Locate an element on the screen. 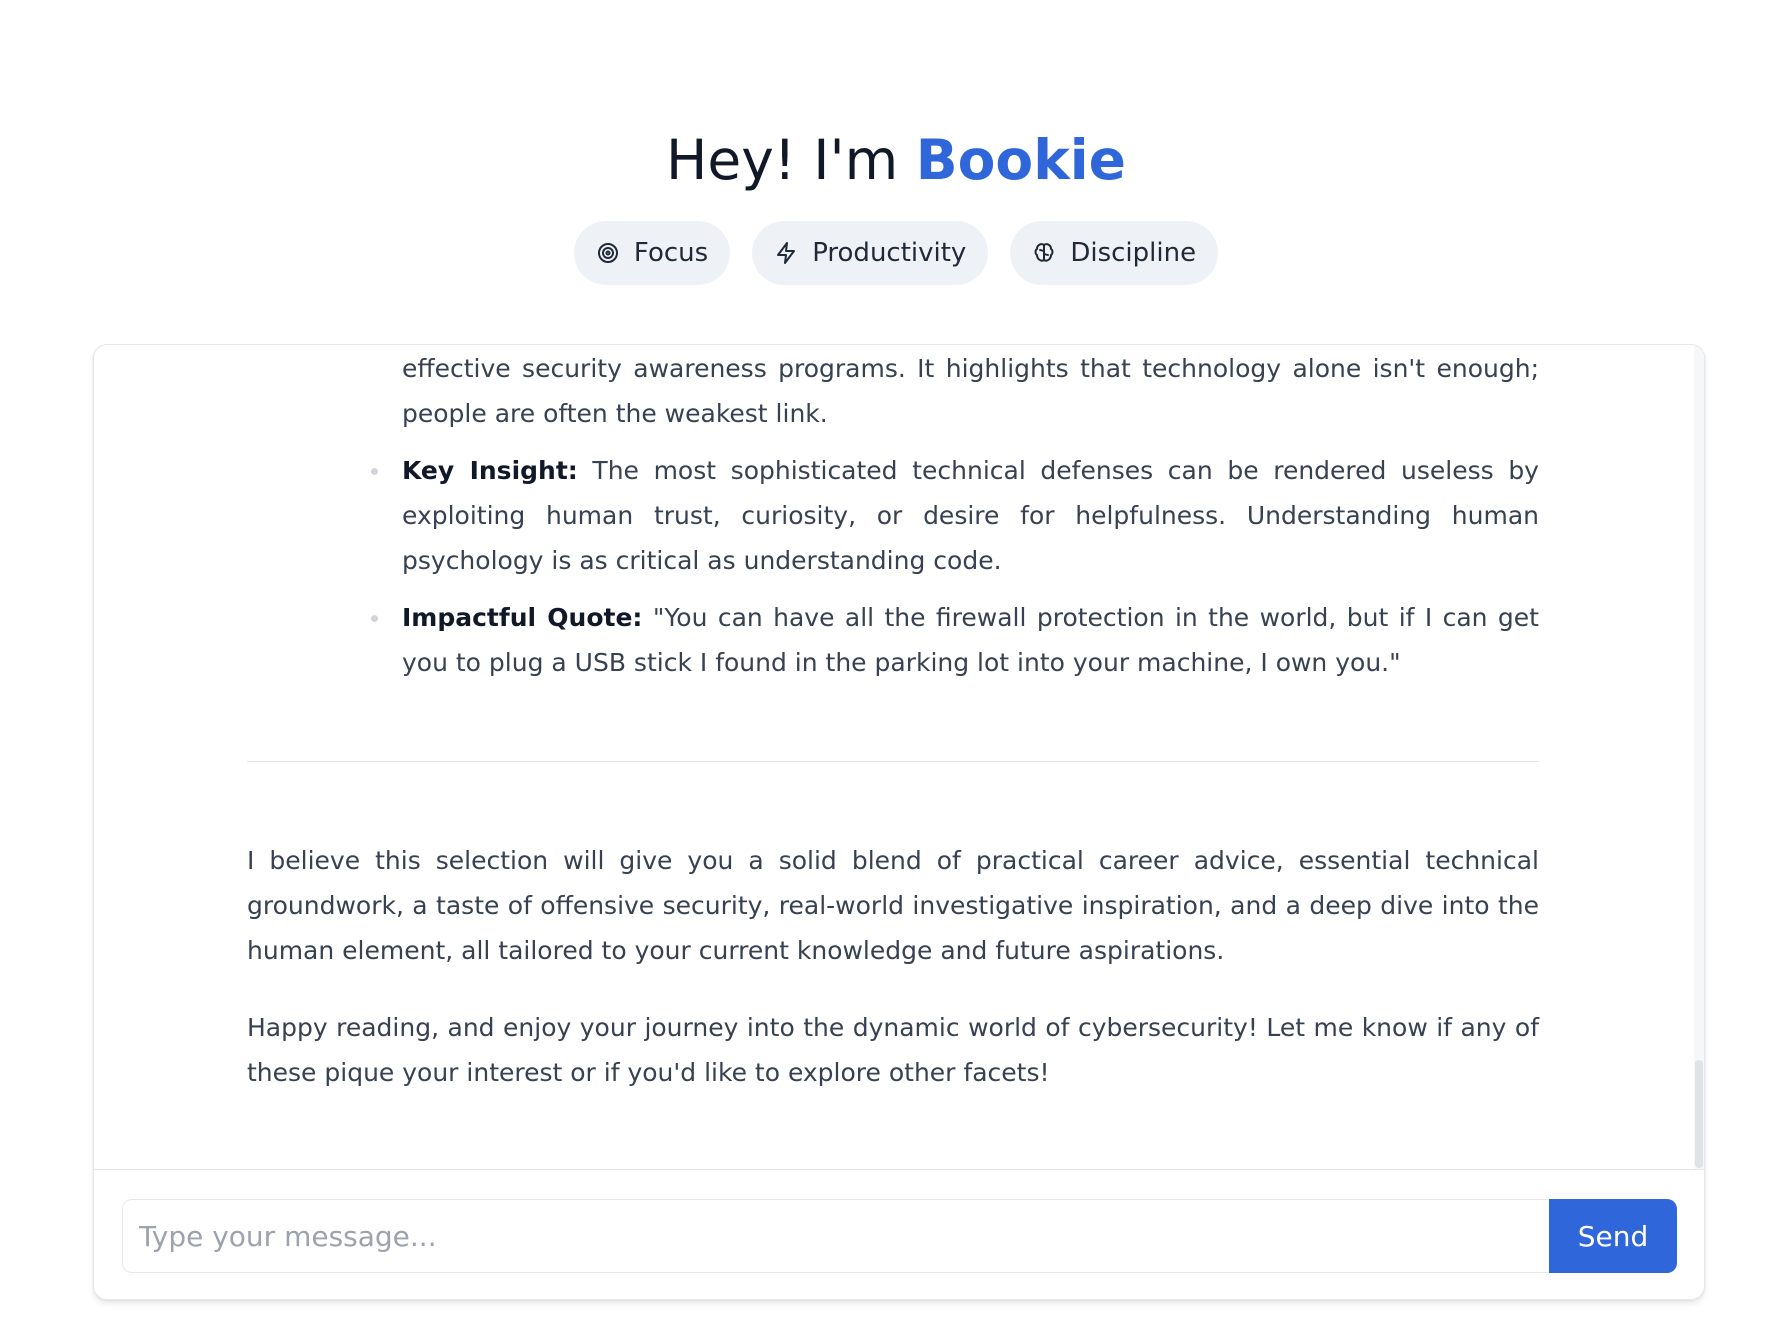  scrollbar-thumb is located at coordinates (1699, 1114).